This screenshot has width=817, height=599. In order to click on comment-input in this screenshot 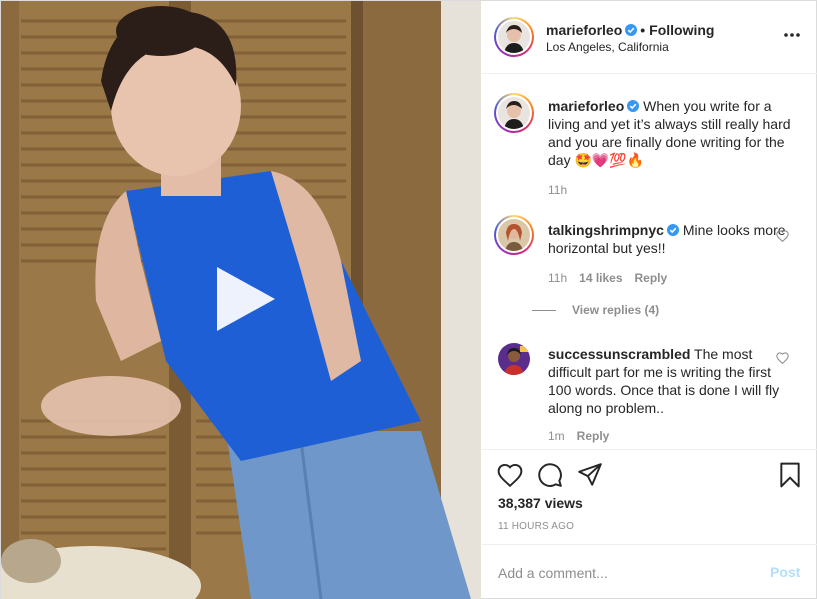, I will do `click(623, 573)`.